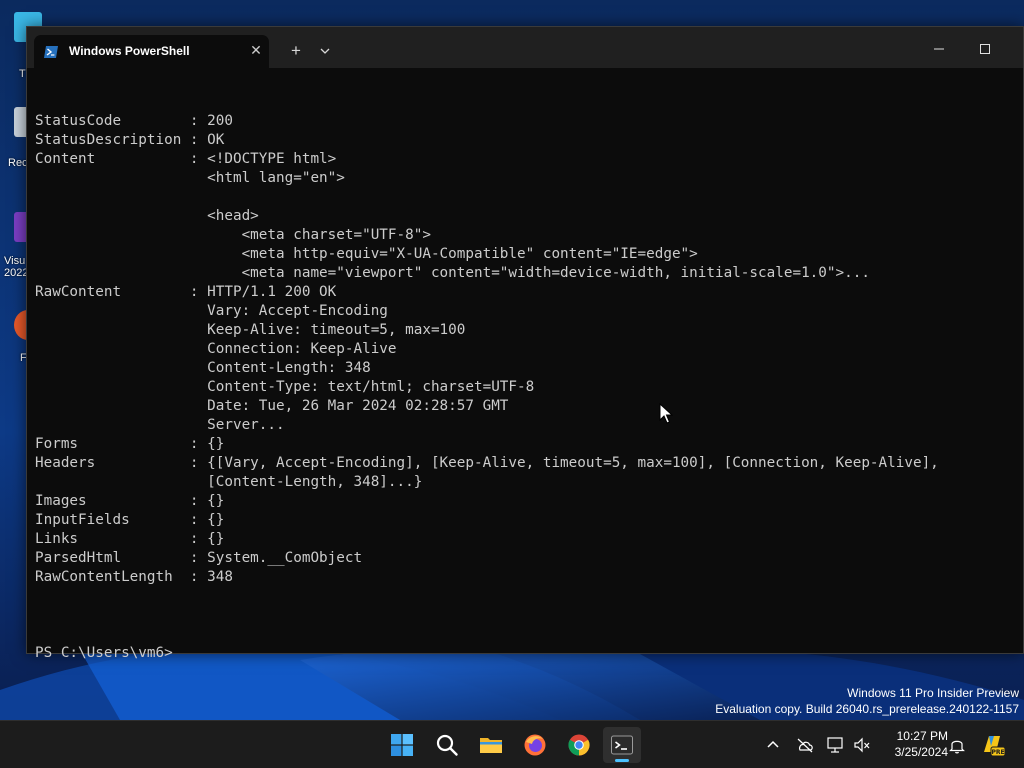 Image resolution: width=1024 pixels, height=768 pixels. I want to click on start-button, so click(402, 745).